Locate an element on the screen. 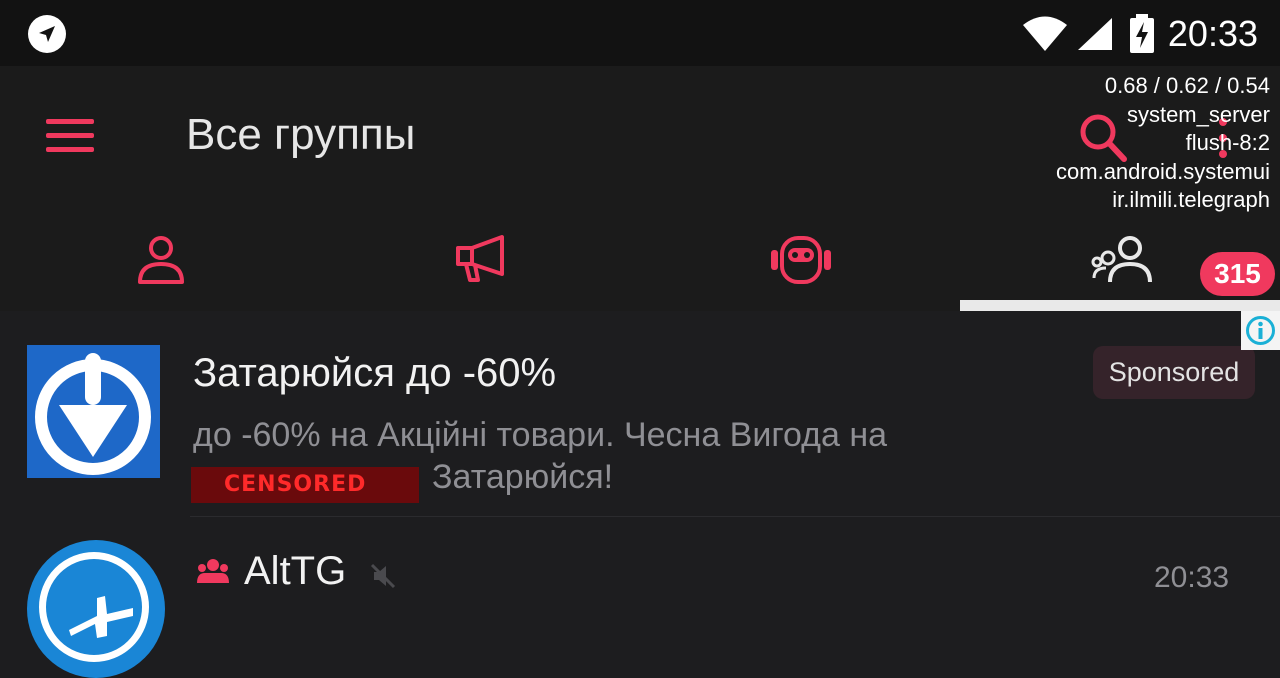 This screenshot has width=1280, height=678. sponsored-badge: Sponsored is located at coordinates (1174, 372).